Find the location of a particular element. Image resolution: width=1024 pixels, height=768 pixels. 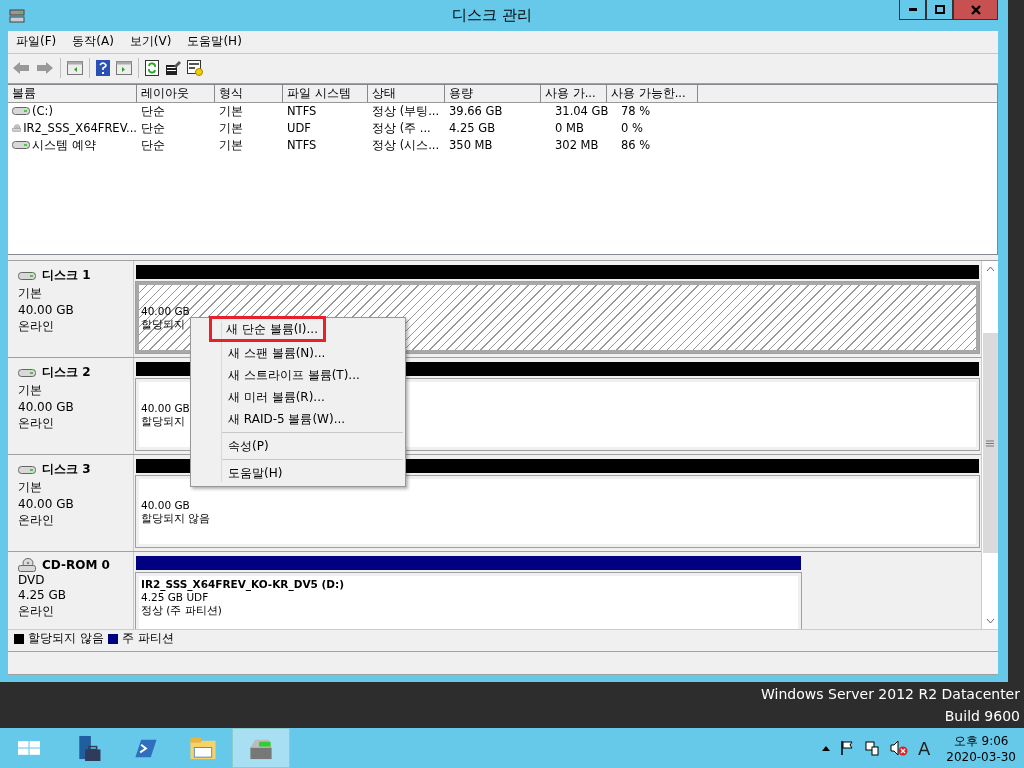

legend-label: 주 파티션 is located at coordinates (147, 639).